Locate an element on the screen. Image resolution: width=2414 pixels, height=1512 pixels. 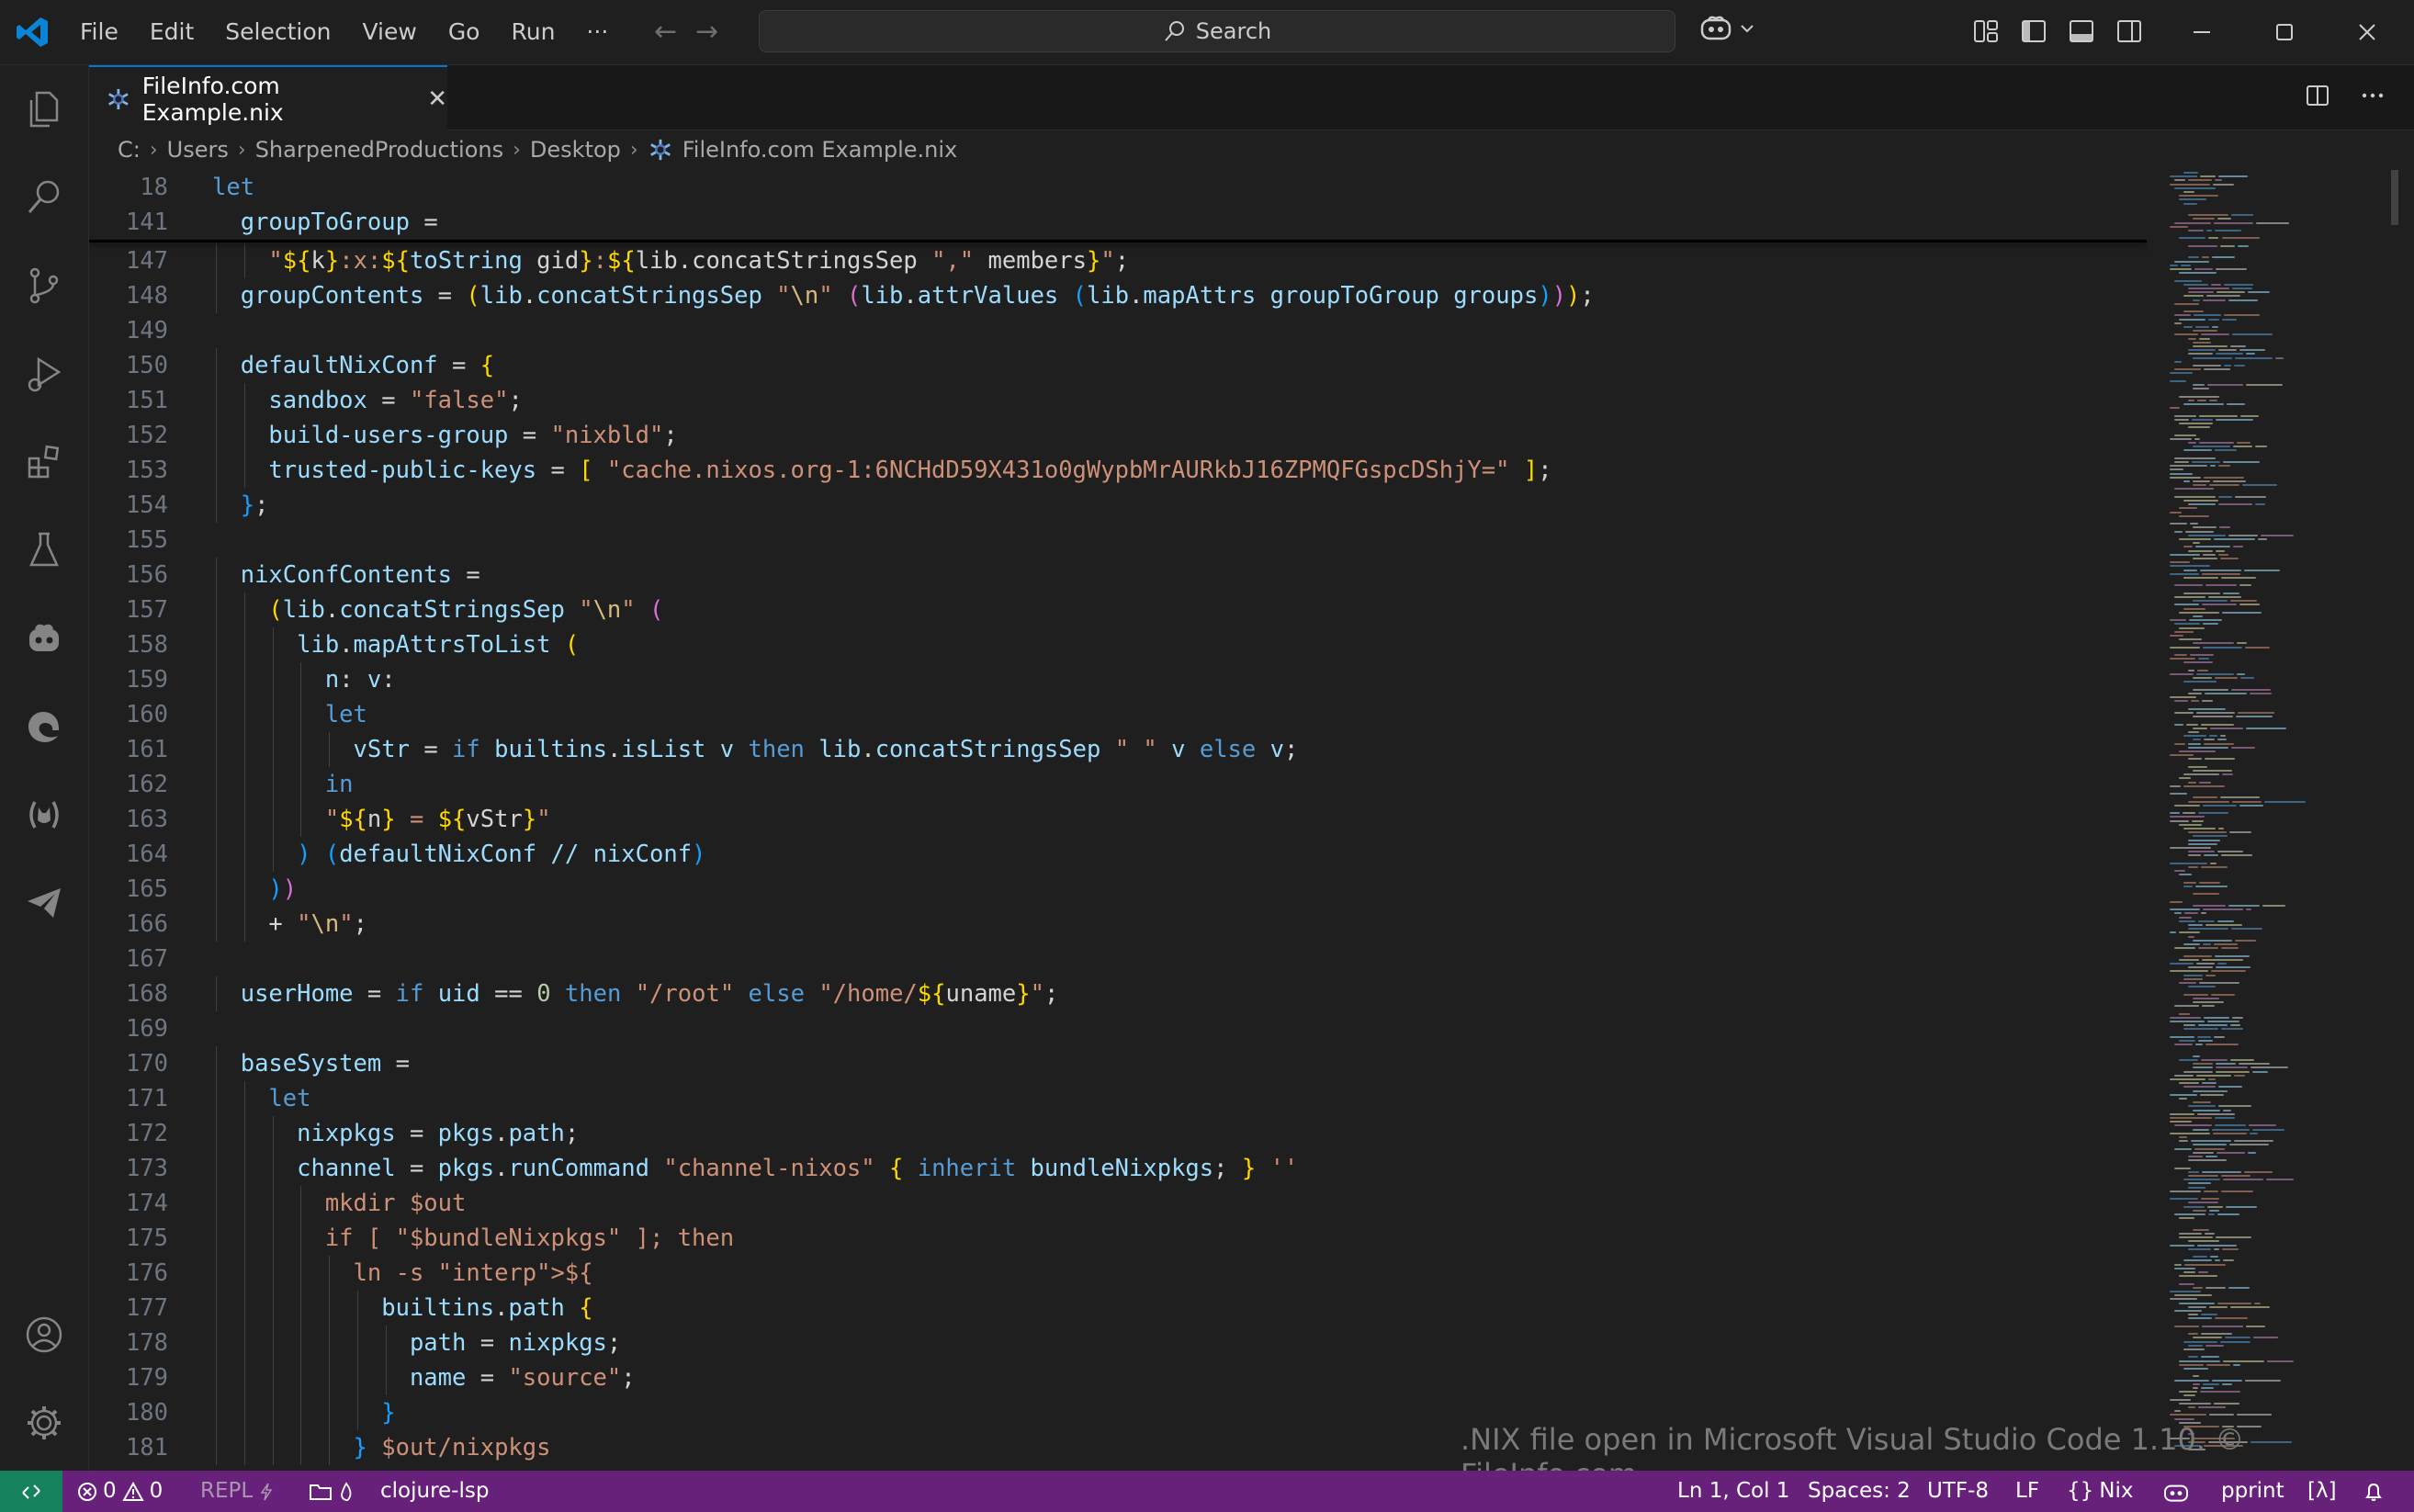
menu-file: File is located at coordinates (99, 32).